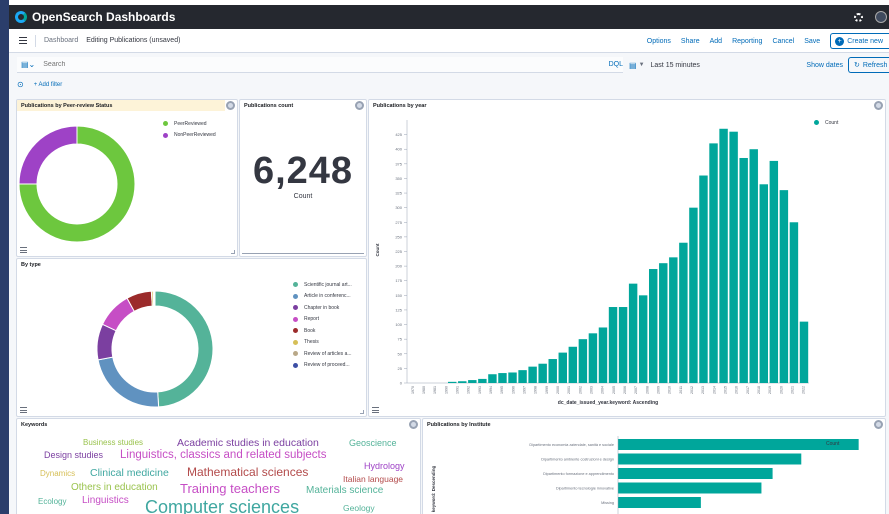  I want to click on y-axis-label: Count, so click(377, 249).